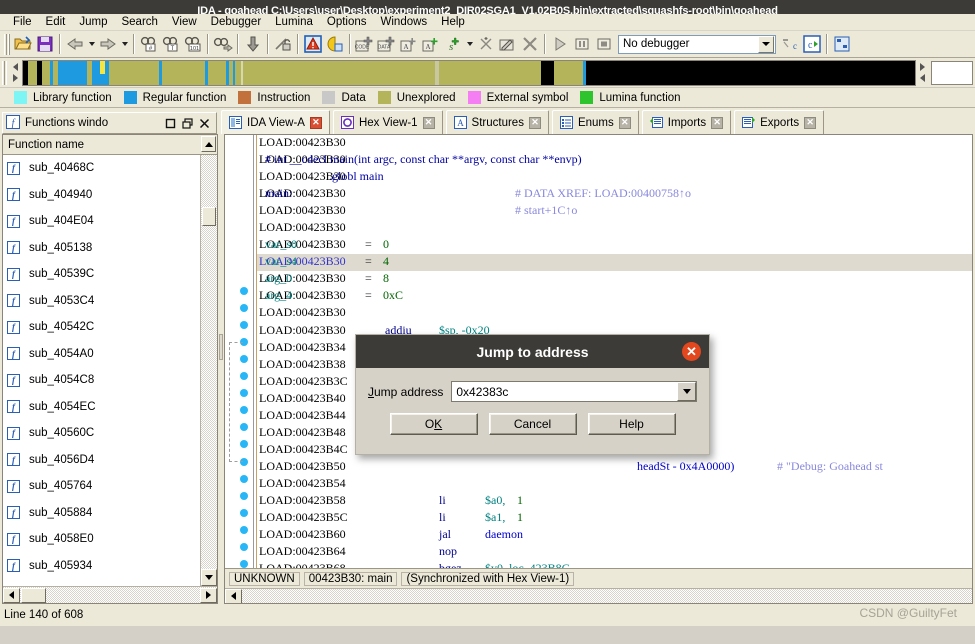  I want to click on tab-exports: Exports ✕, so click(779, 122).